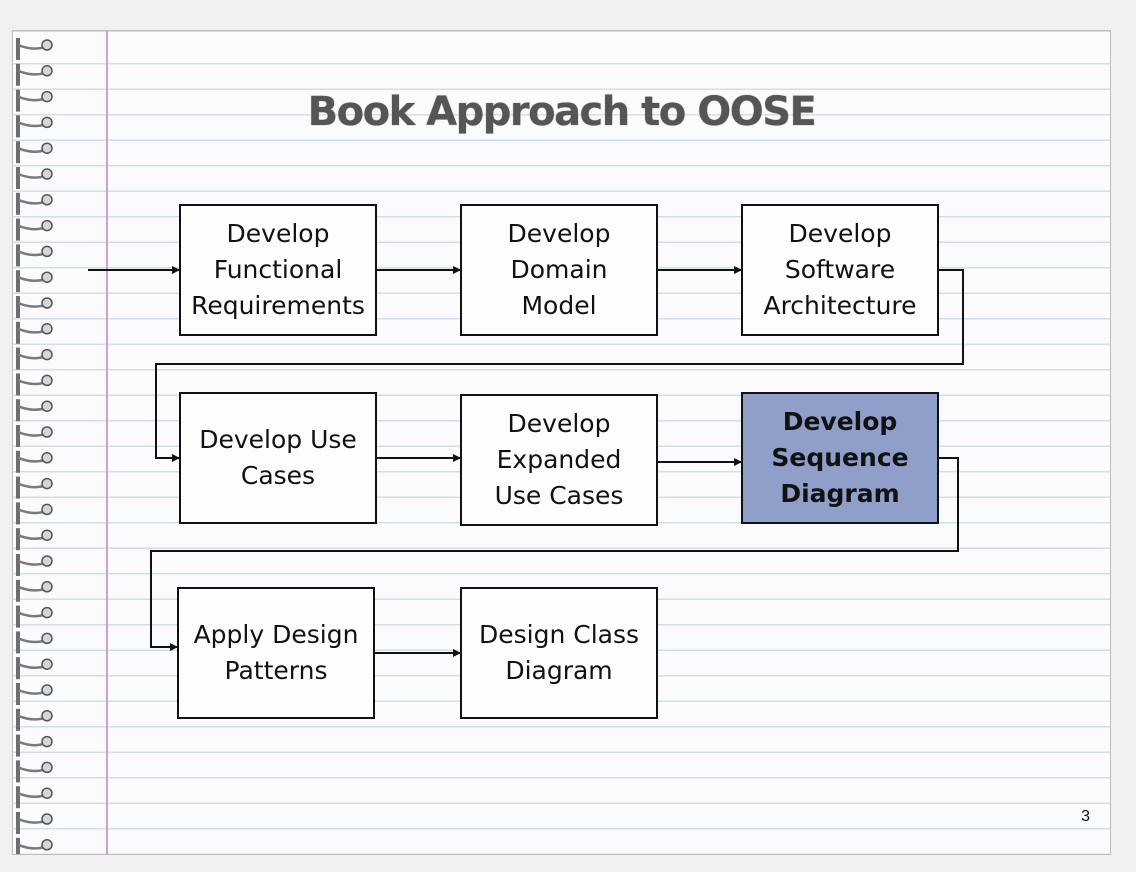 This screenshot has width=1136, height=872. I want to click on box-design-class-diagram: Design Class Diagram, so click(559, 653).